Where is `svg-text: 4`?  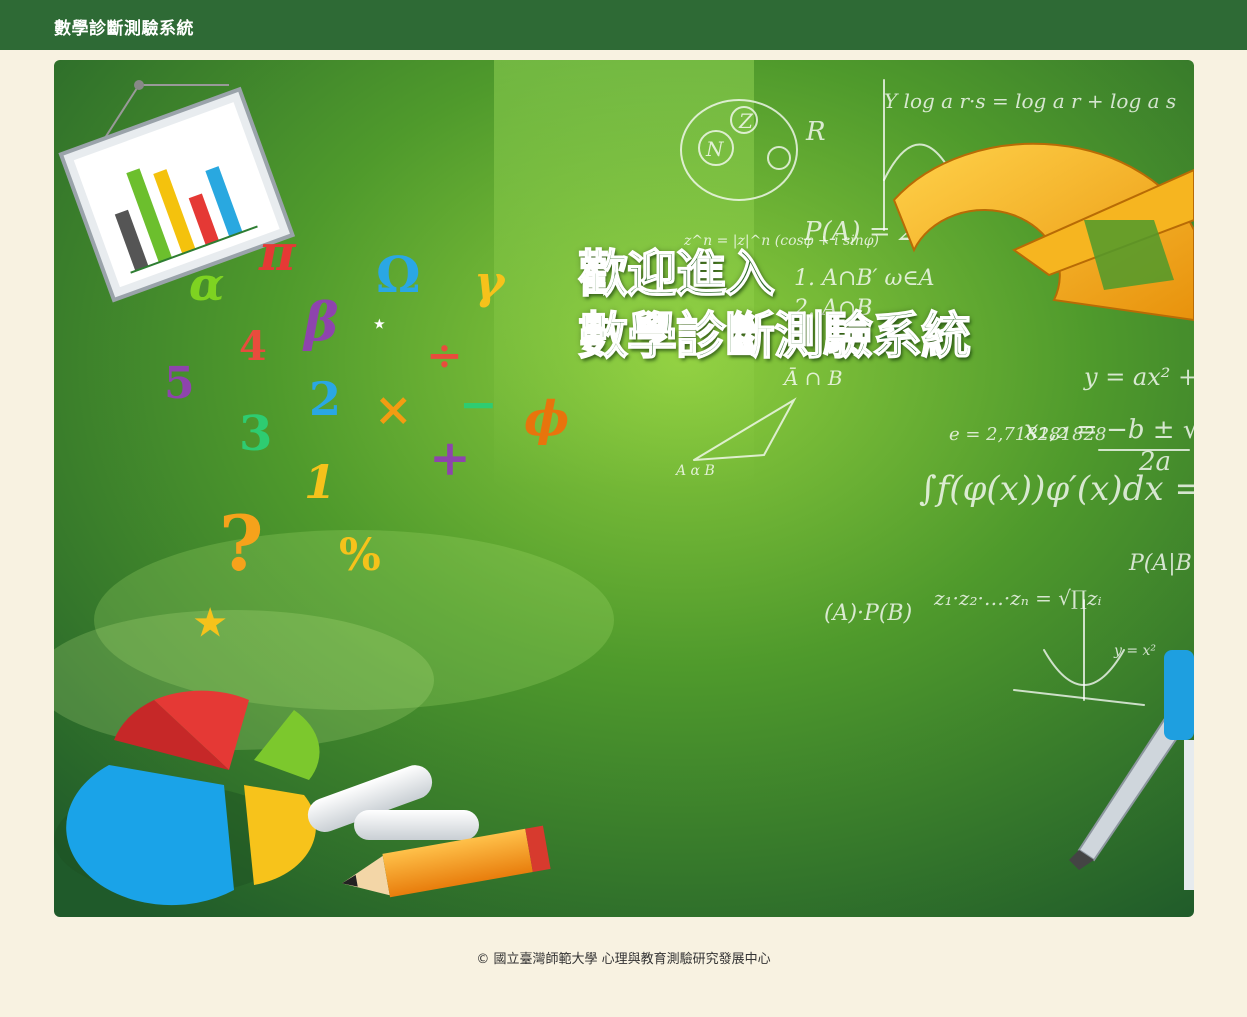
svg-text: 4 is located at coordinates (253, 346).